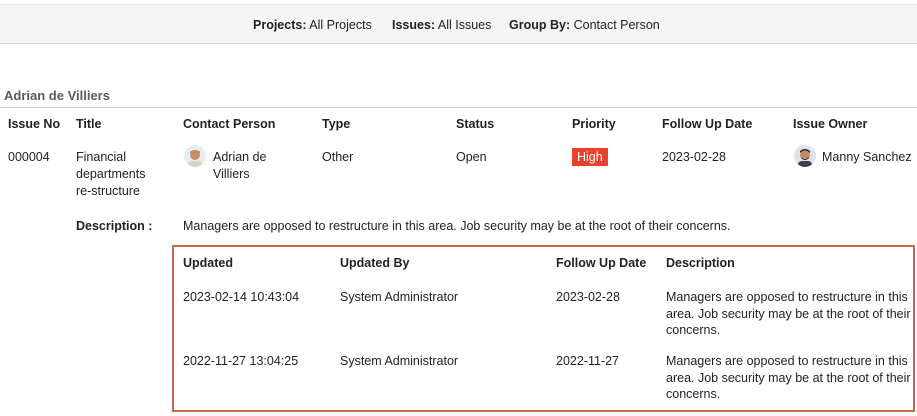 This screenshot has height=416, width=917. What do you see at coordinates (414, 25) in the screenshot?
I see `issues-filter-label: Issues:` at bounding box center [414, 25].